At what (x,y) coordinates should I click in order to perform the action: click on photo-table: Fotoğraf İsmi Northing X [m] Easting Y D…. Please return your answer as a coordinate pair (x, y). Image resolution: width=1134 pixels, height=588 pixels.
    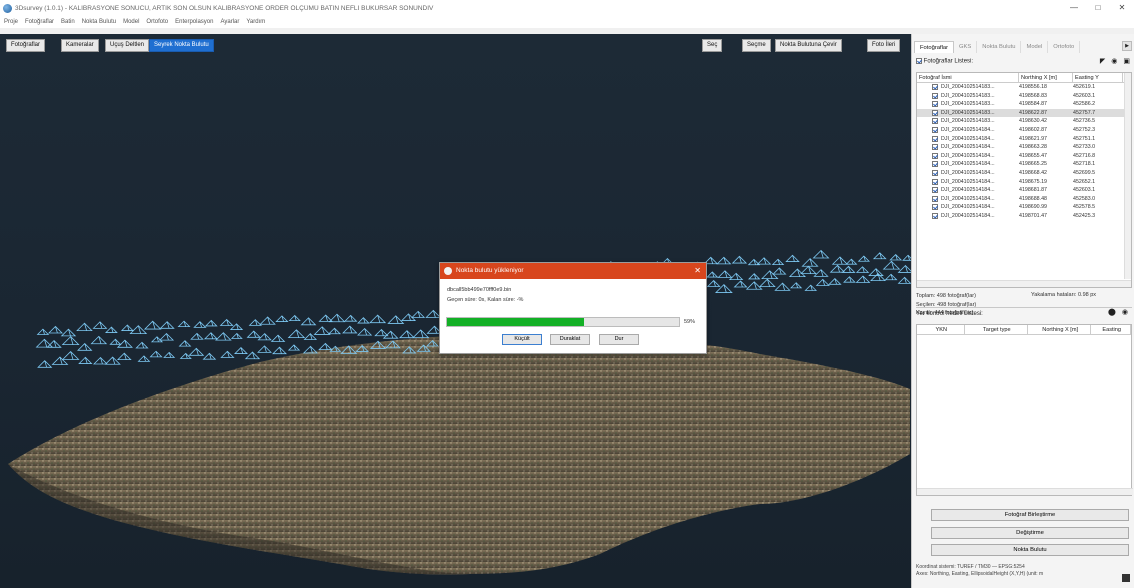
    Looking at the image, I should click on (1024, 180).